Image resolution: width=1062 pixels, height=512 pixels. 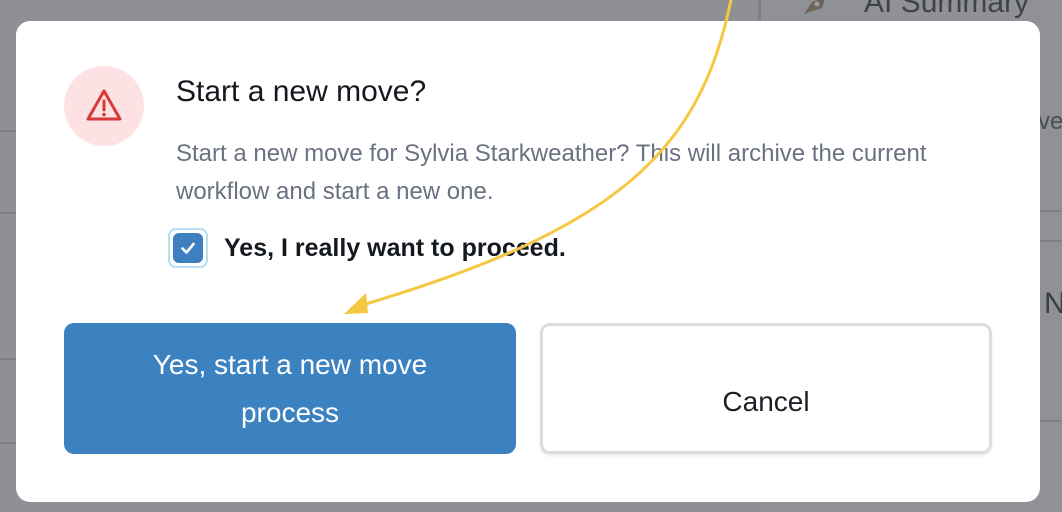 What do you see at coordinates (1050, 121) in the screenshot?
I see `background-text-fragment: ve` at bounding box center [1050, 121].